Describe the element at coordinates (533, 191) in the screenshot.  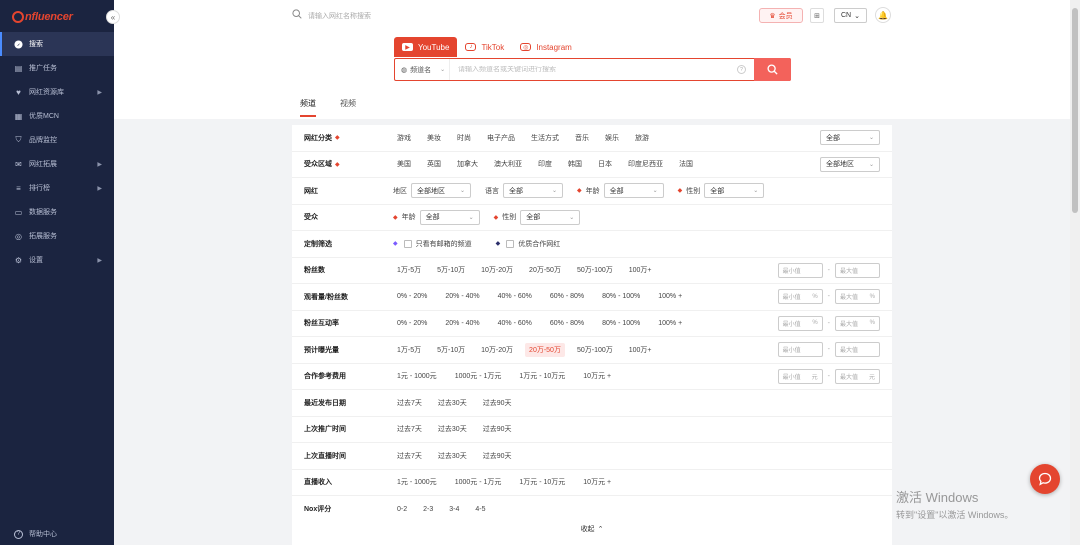
I see `influencer-language-select: 全部 ⌄` at that location.